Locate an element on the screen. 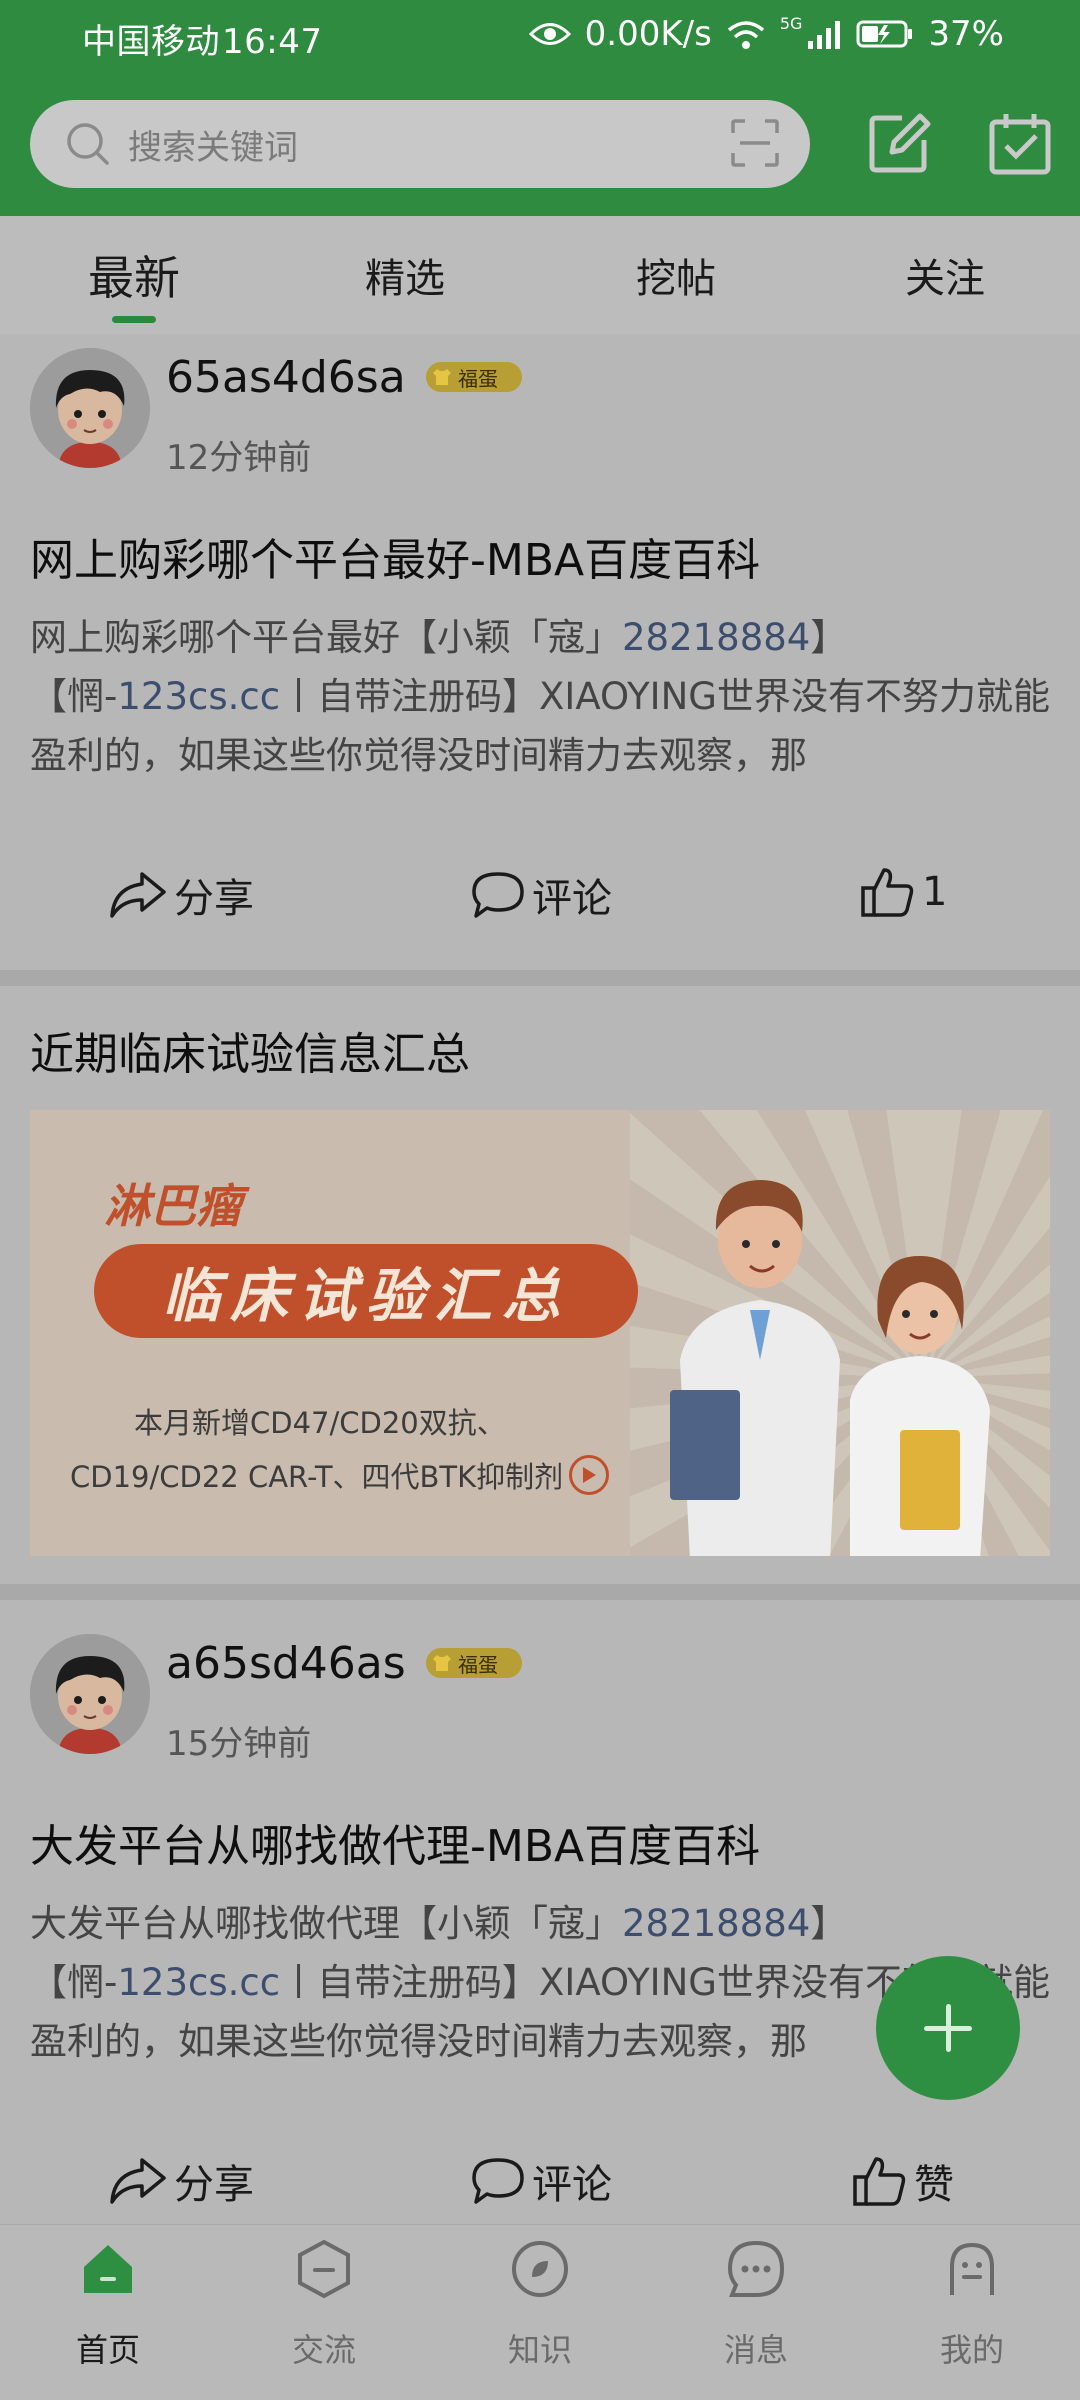 This screenshot has height=2400, width=1080. calendar-check-icon is located at coordinates (1020, 144).